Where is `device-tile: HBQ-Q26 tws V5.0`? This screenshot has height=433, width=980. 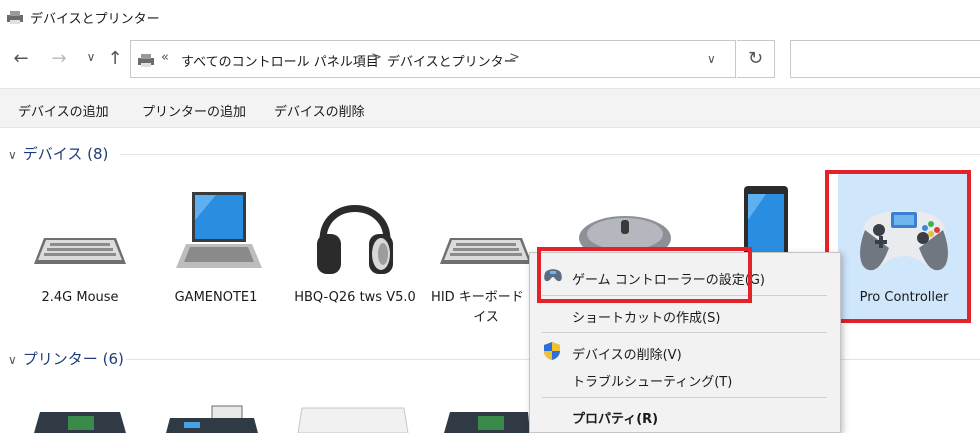 device-tile: HBQ-Q26 tws V5.0 is located at coordinates (355, 243).